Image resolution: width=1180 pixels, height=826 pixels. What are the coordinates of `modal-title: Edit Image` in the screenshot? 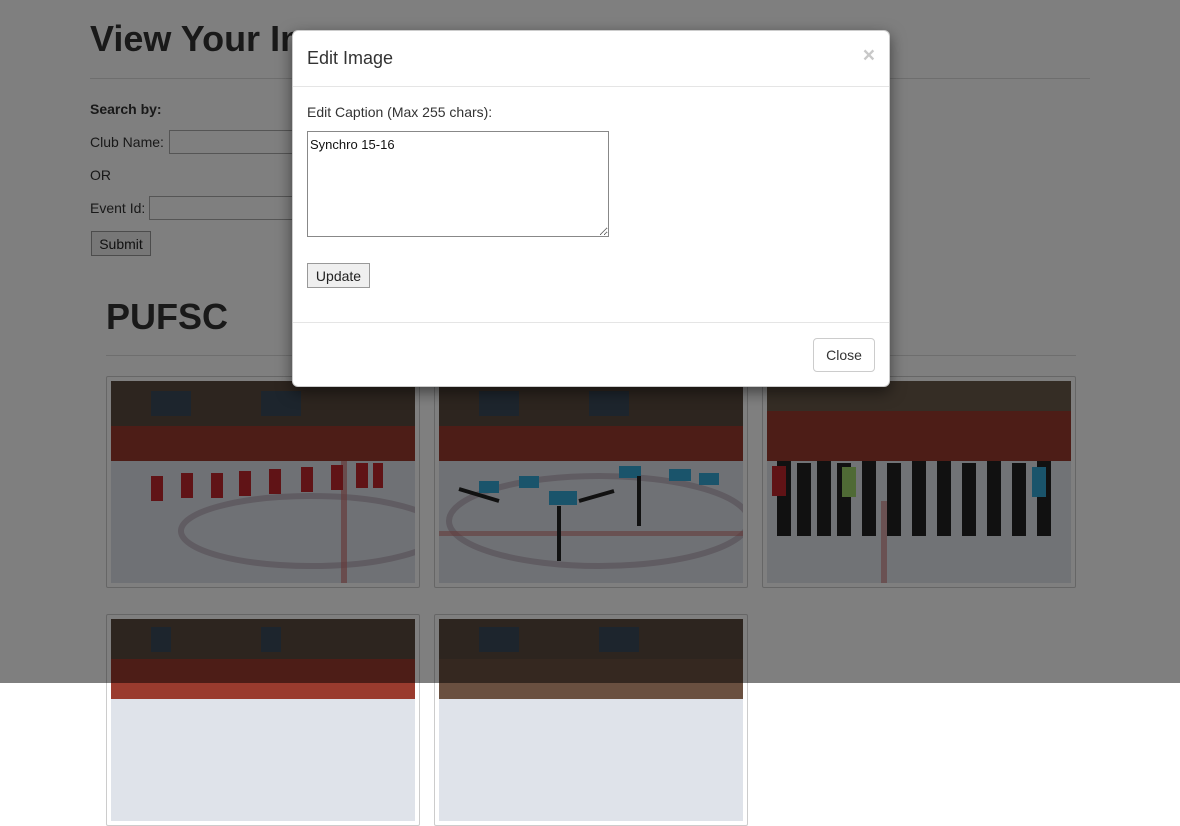 It's located at (350, 58).